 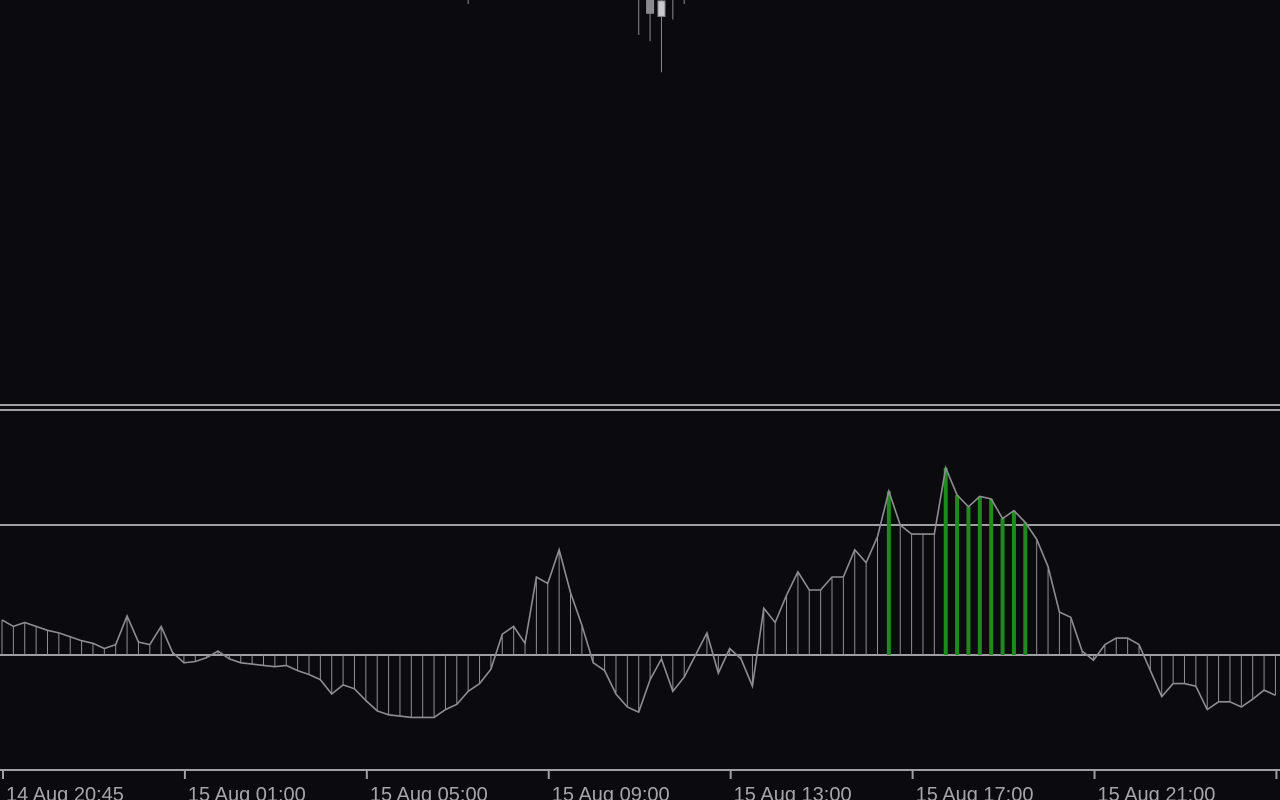 What do you see at coordinates (429, 792) in the screenshot?
I see `time-axis-tick-label: 15 Aug 05:00` at bounding box center [429, 792].